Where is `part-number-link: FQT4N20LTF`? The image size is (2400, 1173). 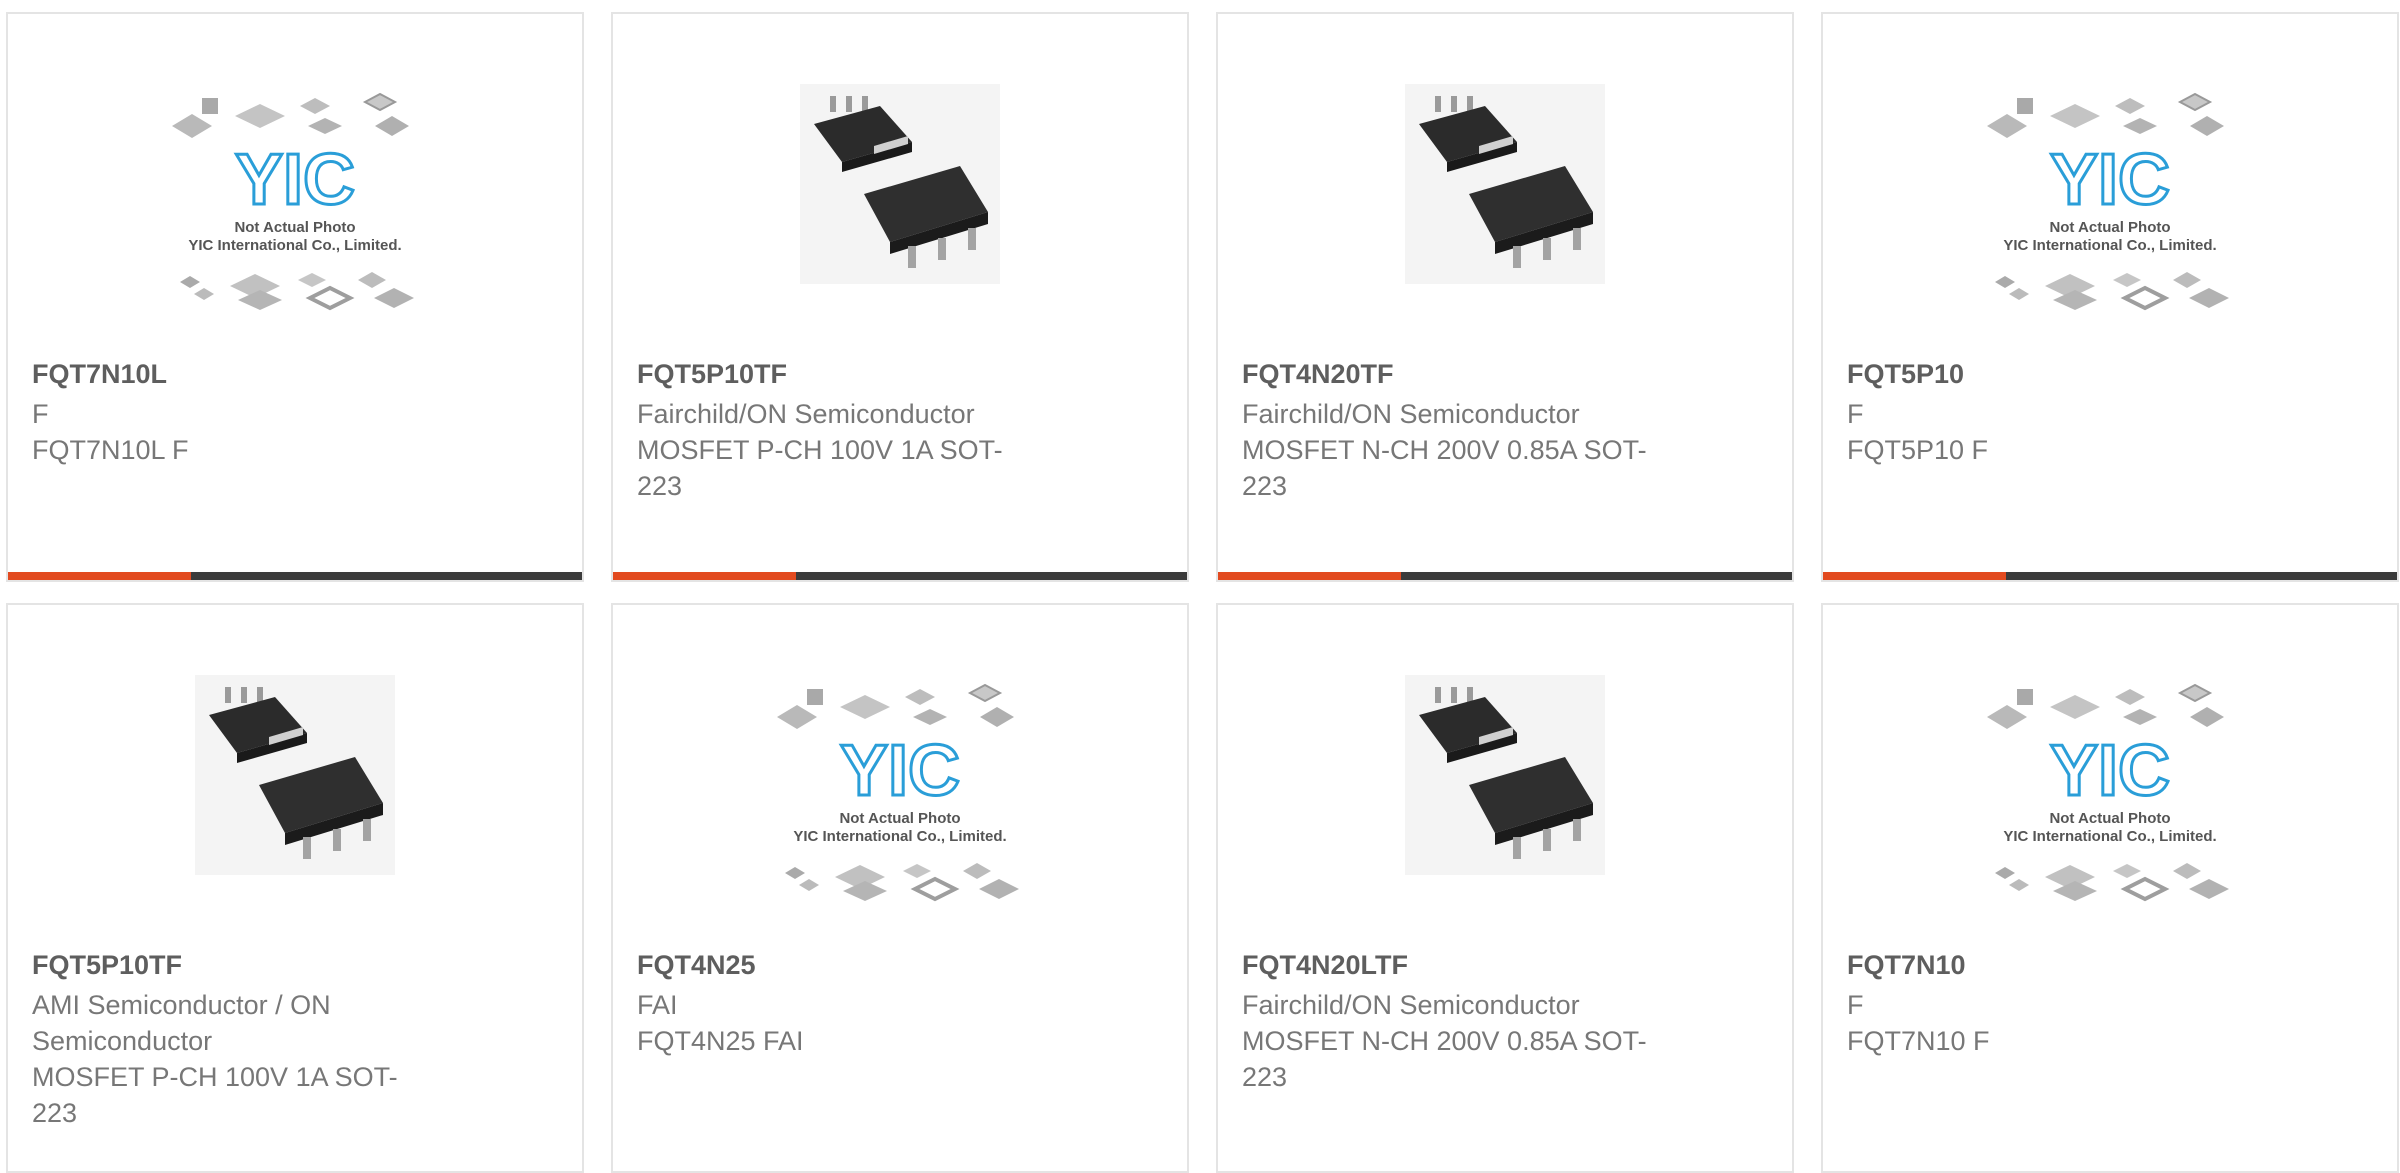 part-number-link: FQT4N20LTF is located at coordinates (1325, 965).